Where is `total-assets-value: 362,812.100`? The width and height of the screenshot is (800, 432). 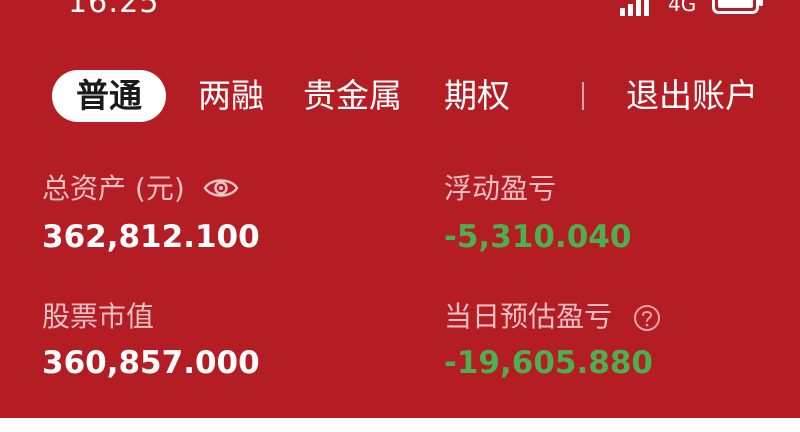 total-assets-value: 362,812.100 is located at coordinates (151, 237).